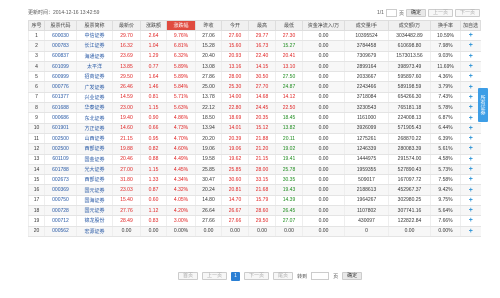 The width and height of the screenshot is (500, 298). What do you see at coordinates (391, 13) in the screenshot?
I see `page-input` at bounding box center [391, 13].